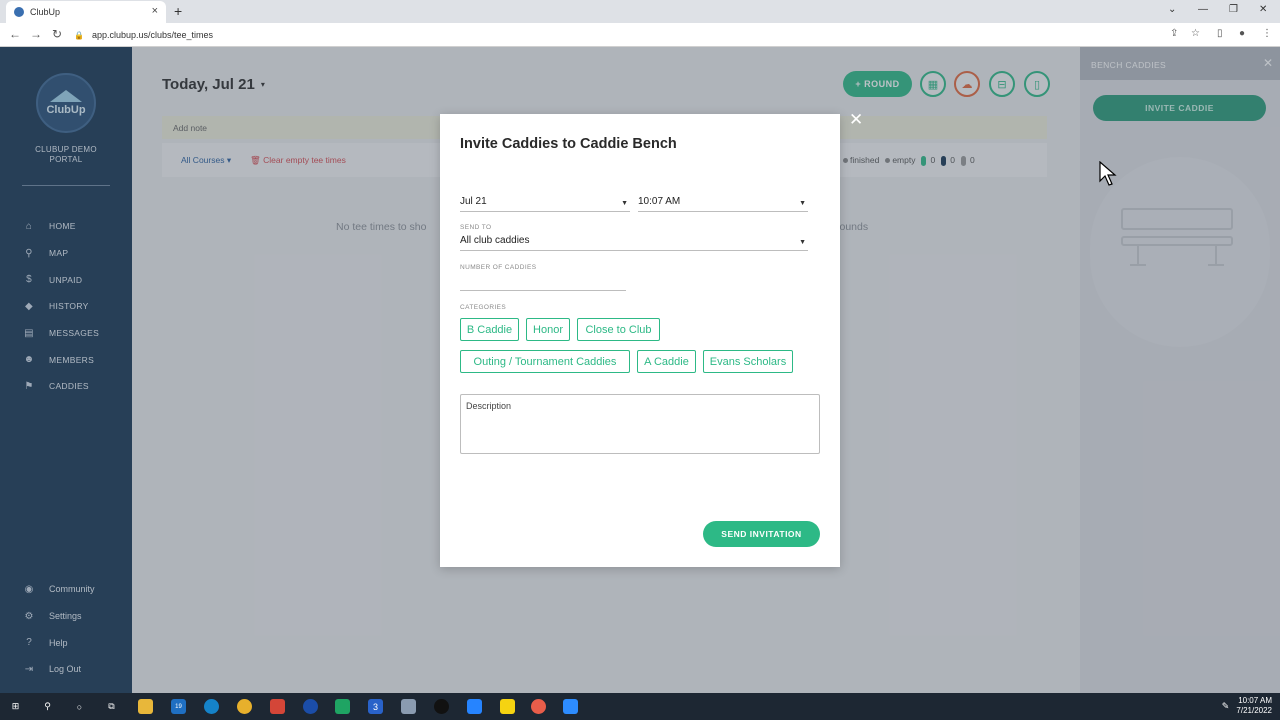 The width and height of the screenshot is (1280, 720). Describe the element at coordinates (498, 267) in the screenshot. I see `number-of-caddies-label: NUMBER OF CADDIES` at that location.